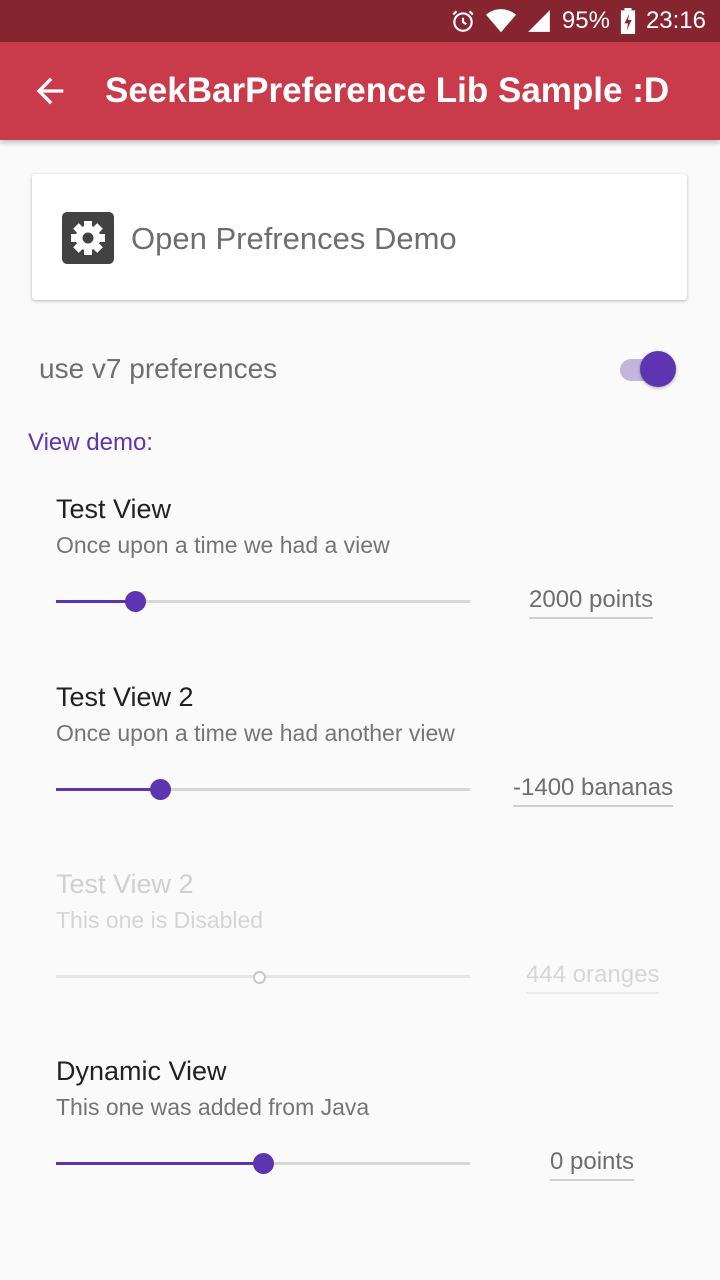 The height and width of the screenshot is (1280, 720). What do you see at coordinates (500, 21) in the screenshot?
I see `wifi-icon` at bounding box center [500, 21].